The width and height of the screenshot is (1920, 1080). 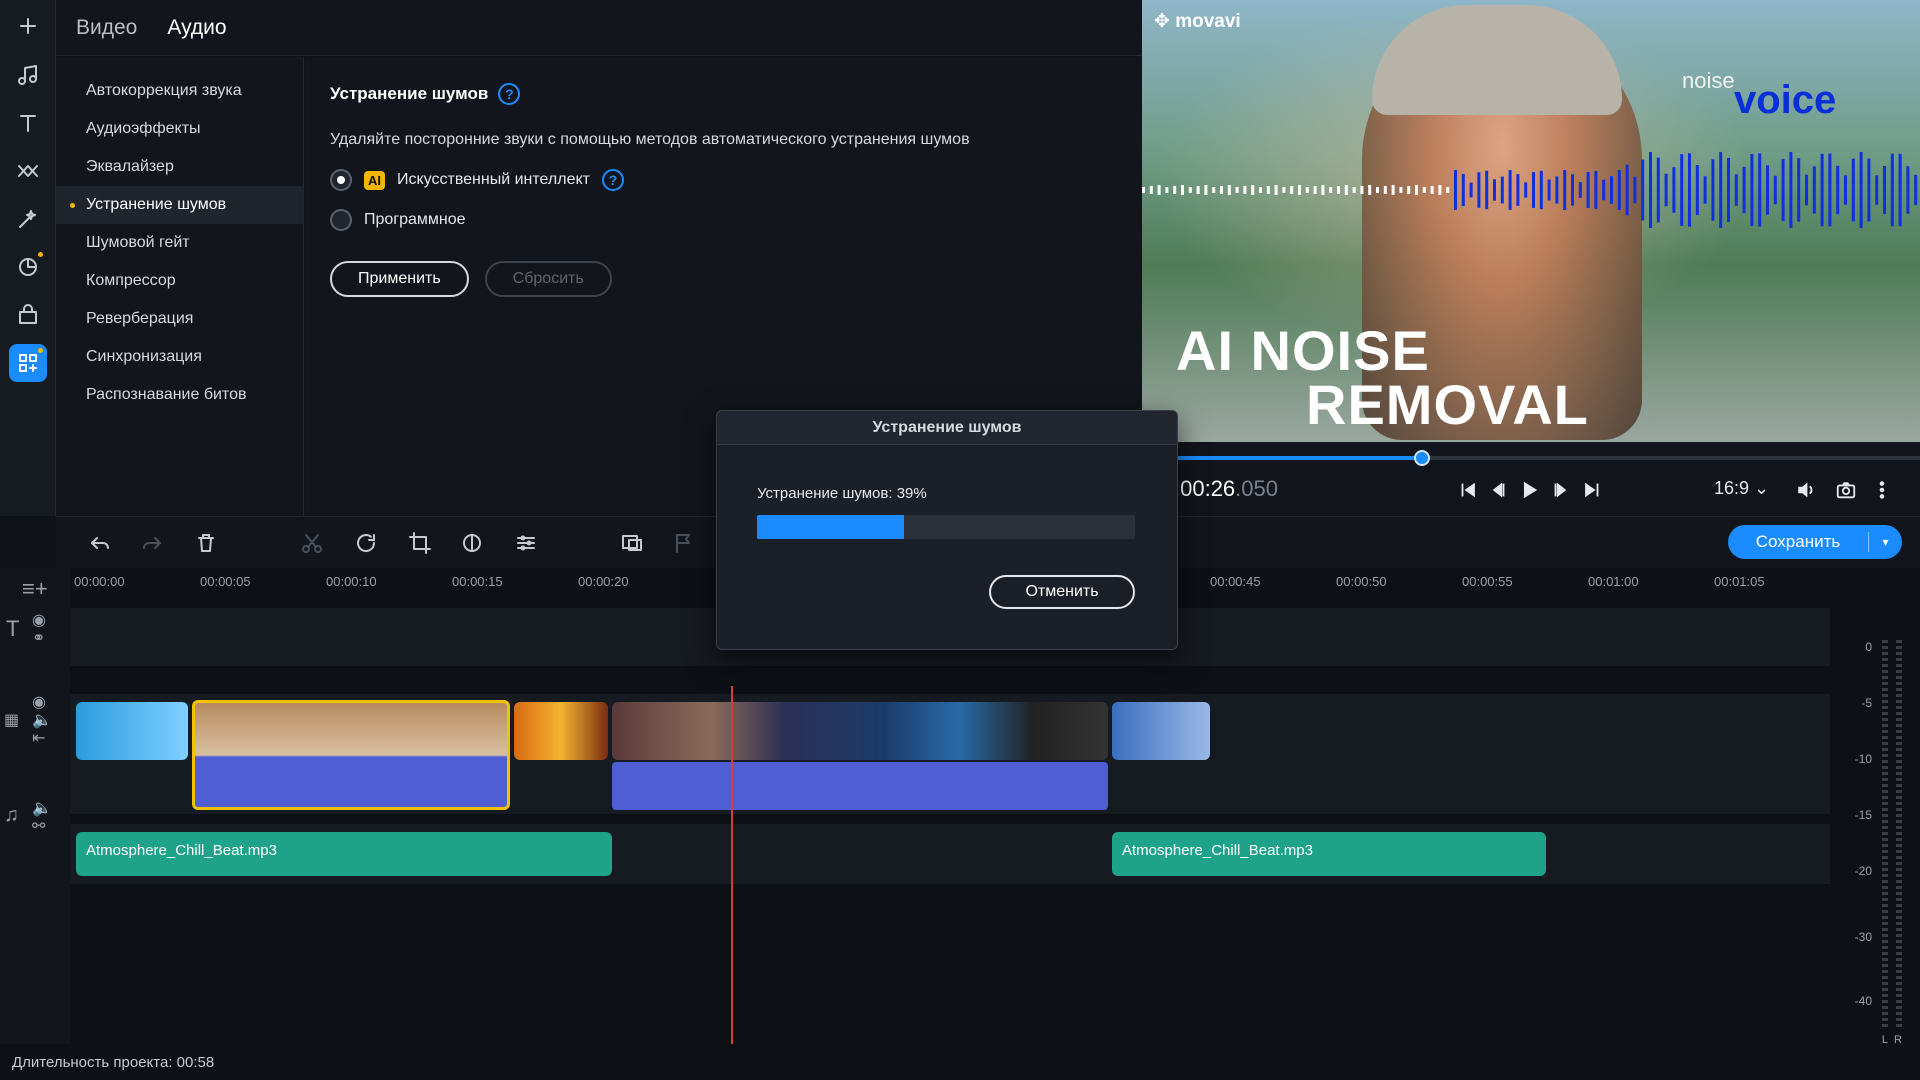 What do you see at coordinates (179, 319) in the screenshot?
I see `category-item: Реверберация` at bounding box center [179, 319].